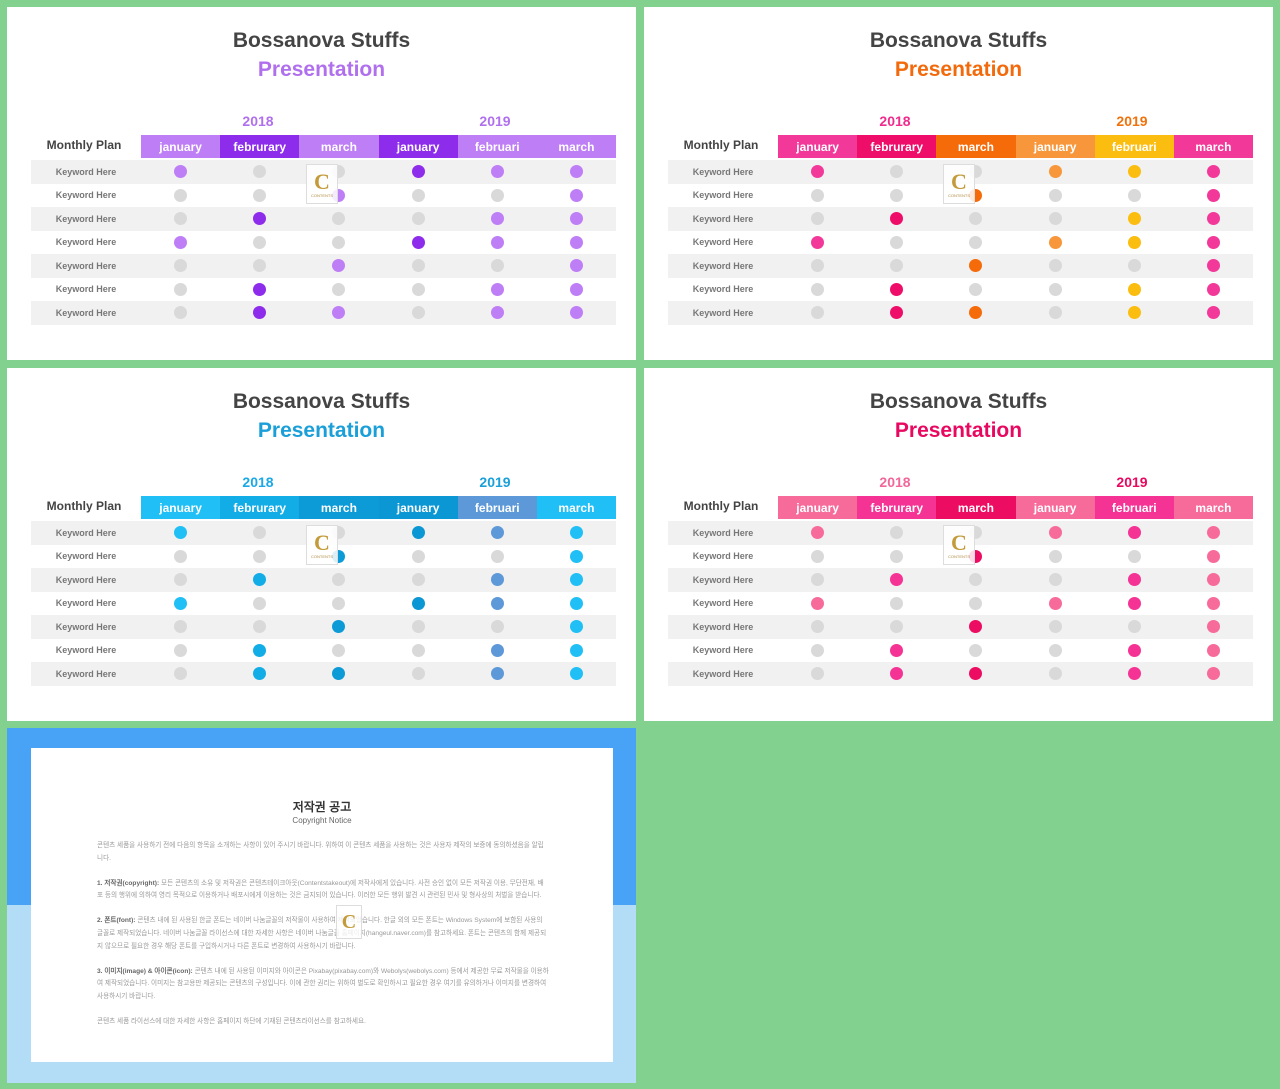 This screenshot has width=1280, height=1089. I want to click on month-header-cell: march, so click(576, 507).